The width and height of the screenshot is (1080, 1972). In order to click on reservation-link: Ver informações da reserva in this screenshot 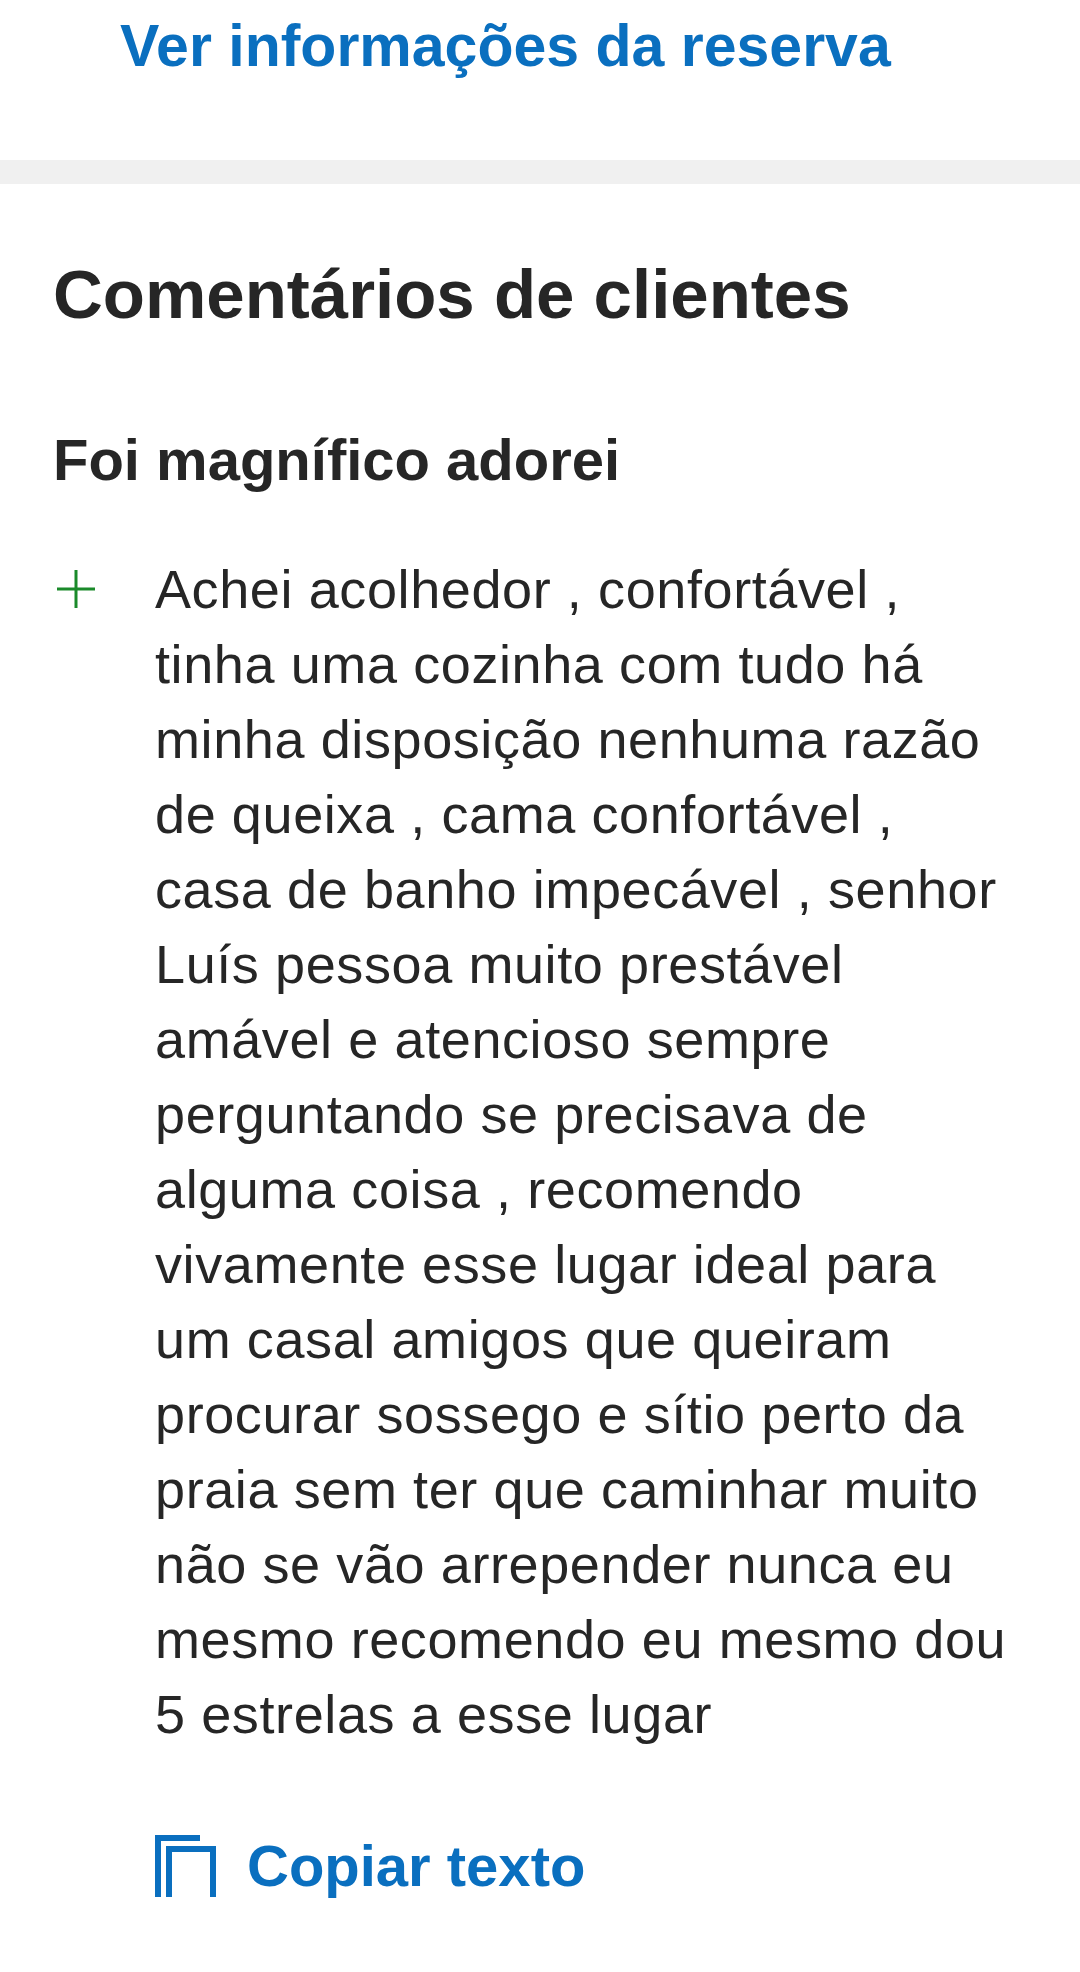, I will do `click(505, 46)`.